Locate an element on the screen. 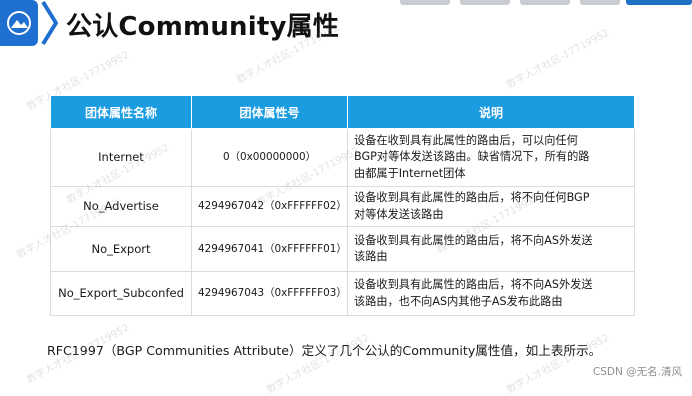  attribute-name: Internet is located at coordinates (121, 157).